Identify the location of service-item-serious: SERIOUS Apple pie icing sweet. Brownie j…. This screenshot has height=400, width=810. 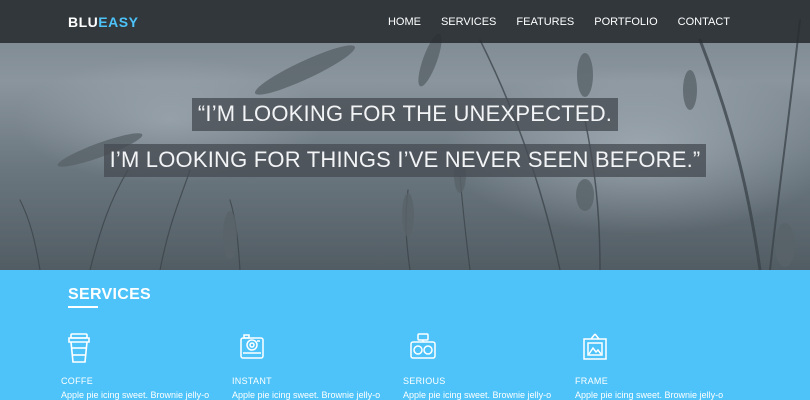
(488, 366).